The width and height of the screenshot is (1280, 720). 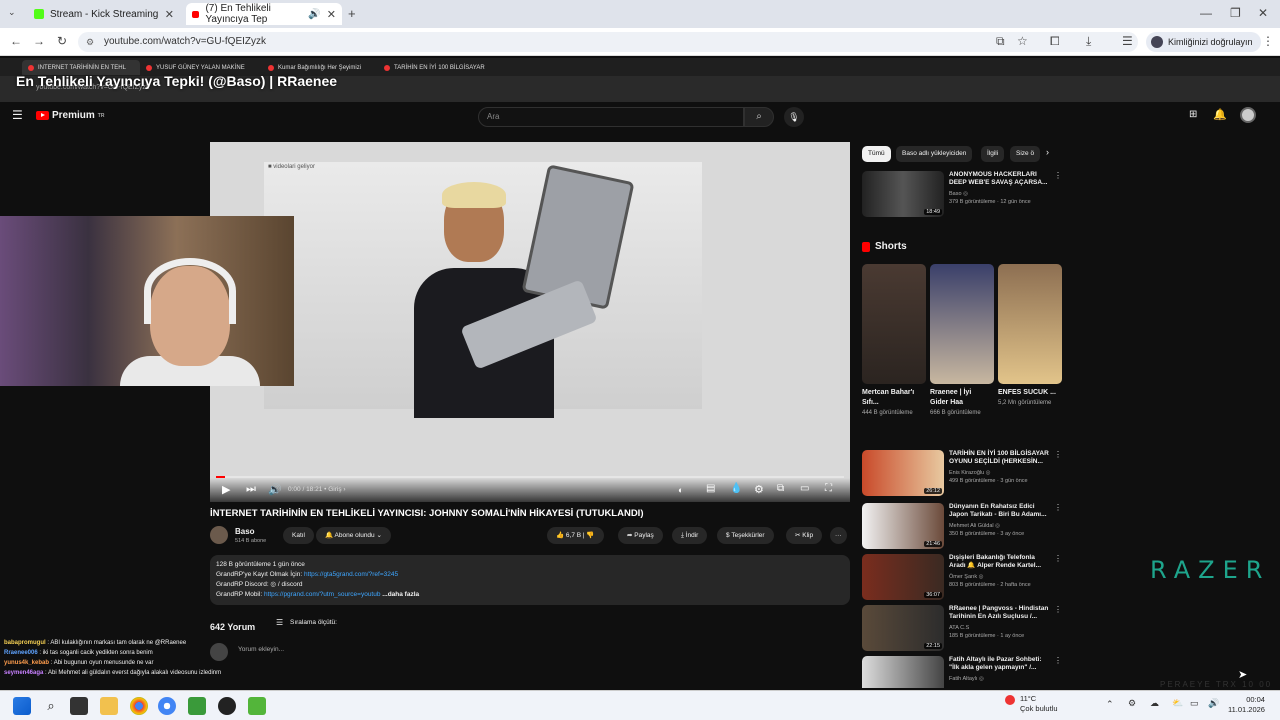 What do you see at coordinates (39, 41) in the screenshot?
I see `forward-icon: →` at bounding box center [39, 41].